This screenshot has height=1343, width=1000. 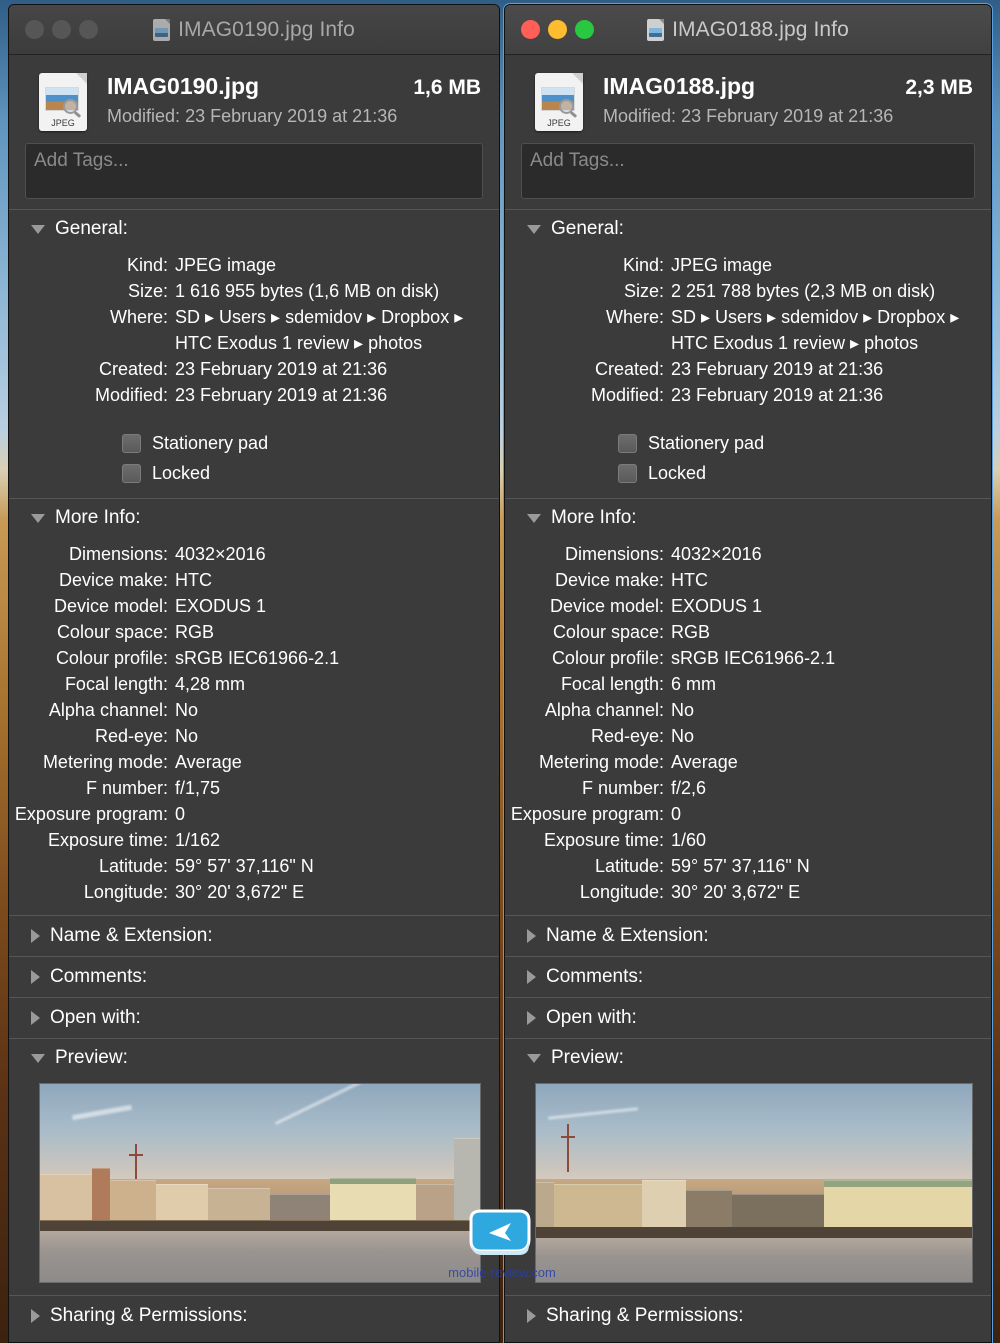 What do you see at coordinates (741, 265) in the screenshot?
I see `info-row: Kind: JPEG image` at bounding box center [741, 265].